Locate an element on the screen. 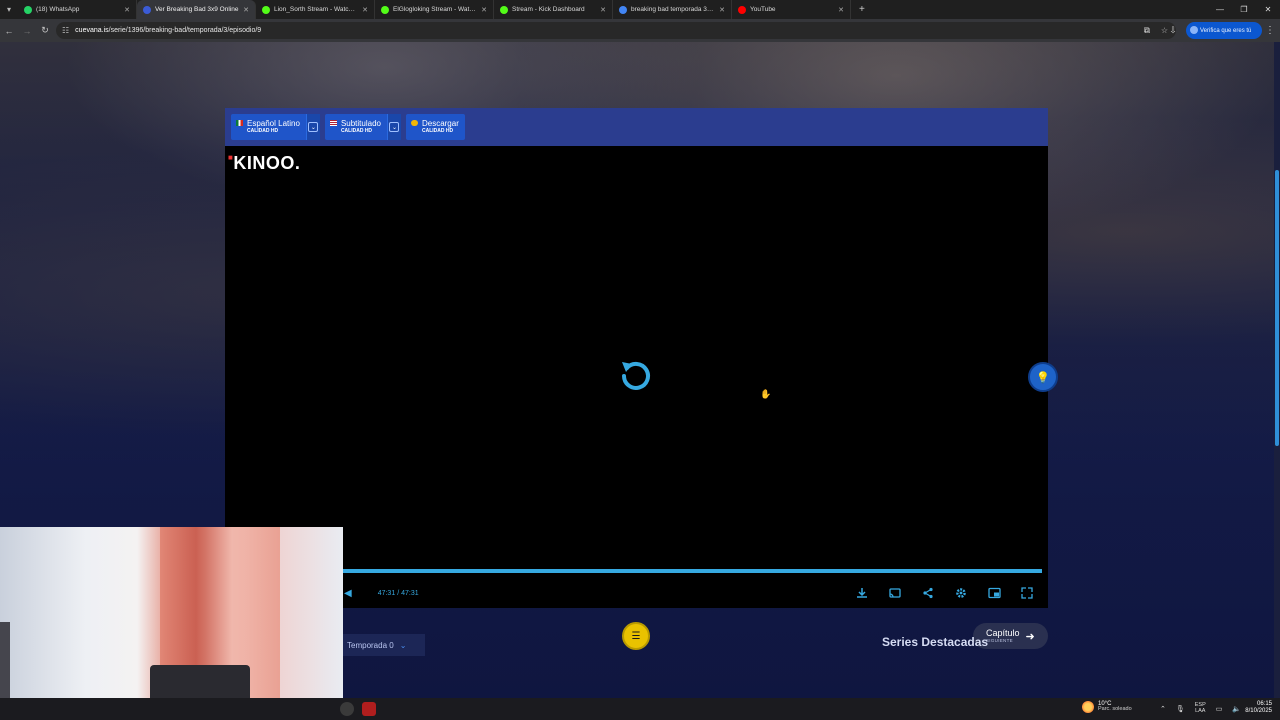 The image size is (1280, 720). minimize-icon: — is located at coordinates (1220, 9).